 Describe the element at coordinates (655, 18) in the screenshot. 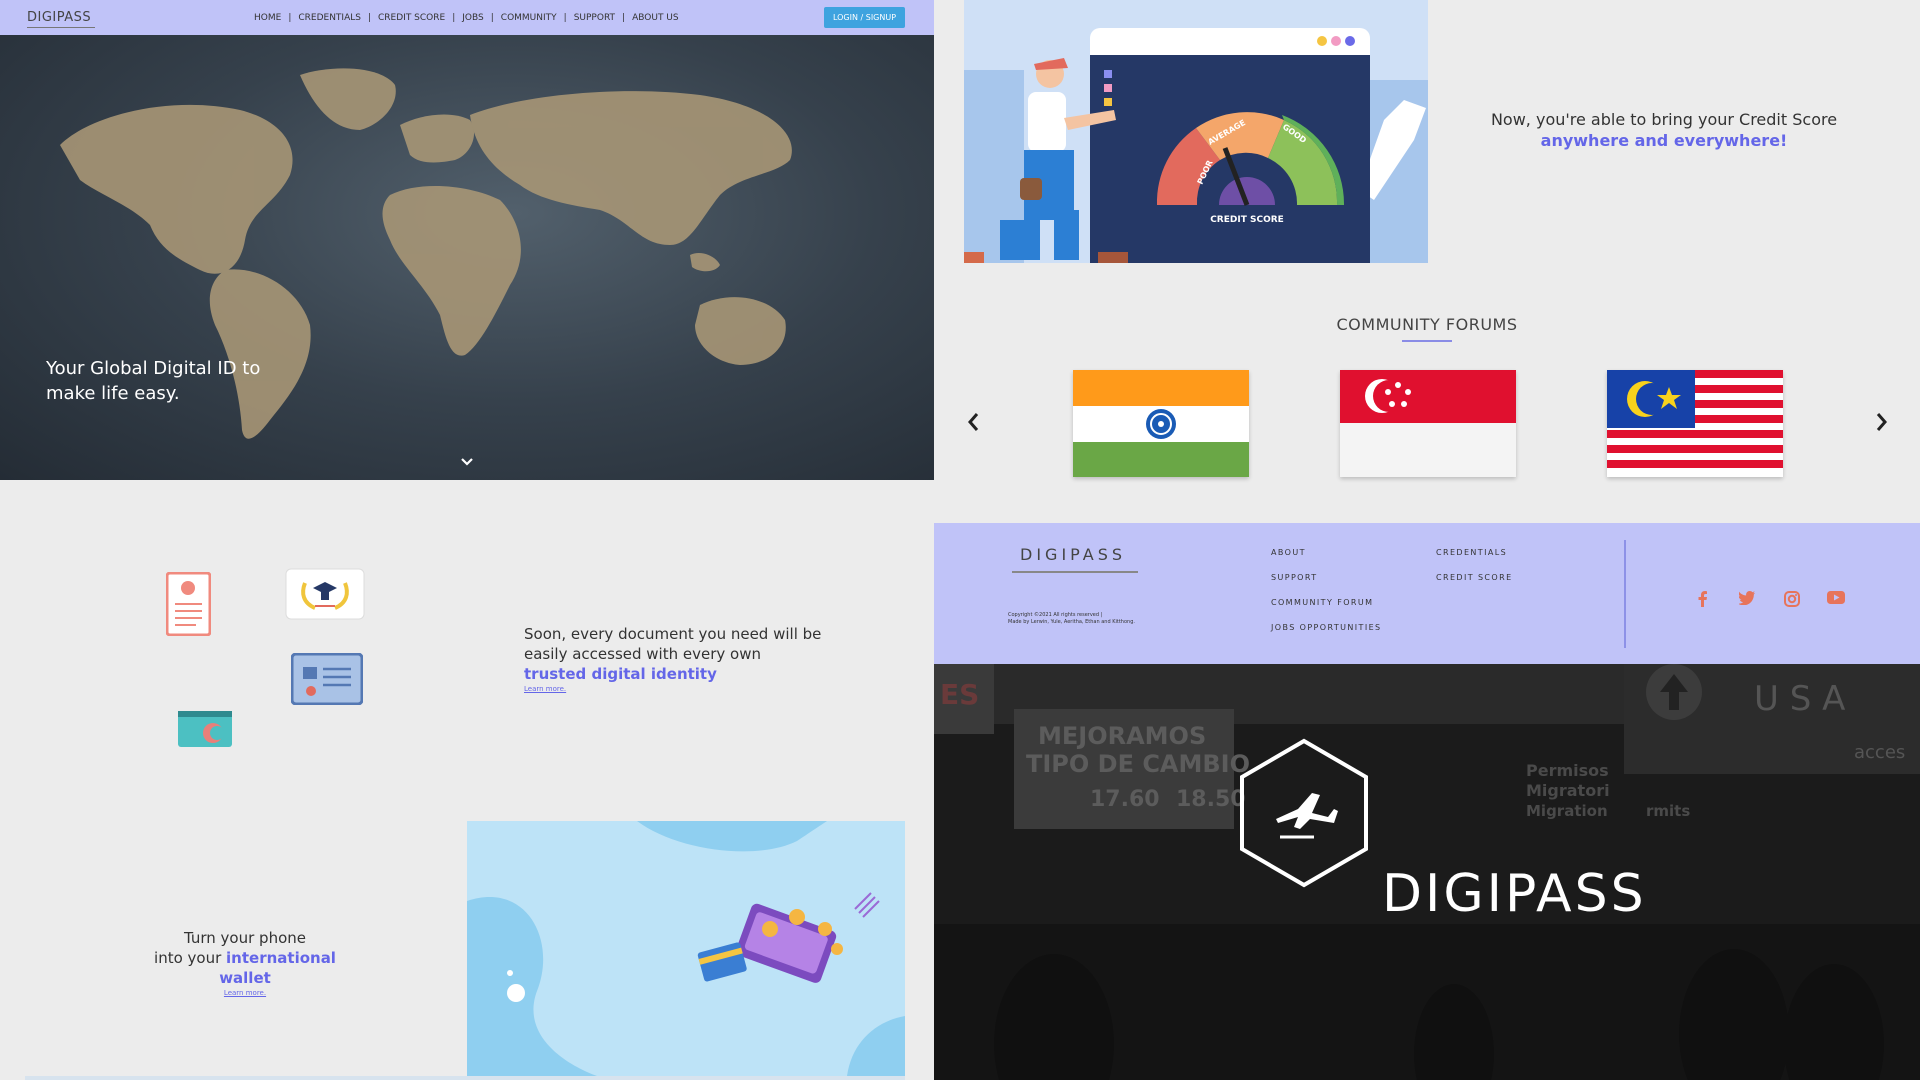

I see `nav-link-about-us: ABOUT US` at that location.